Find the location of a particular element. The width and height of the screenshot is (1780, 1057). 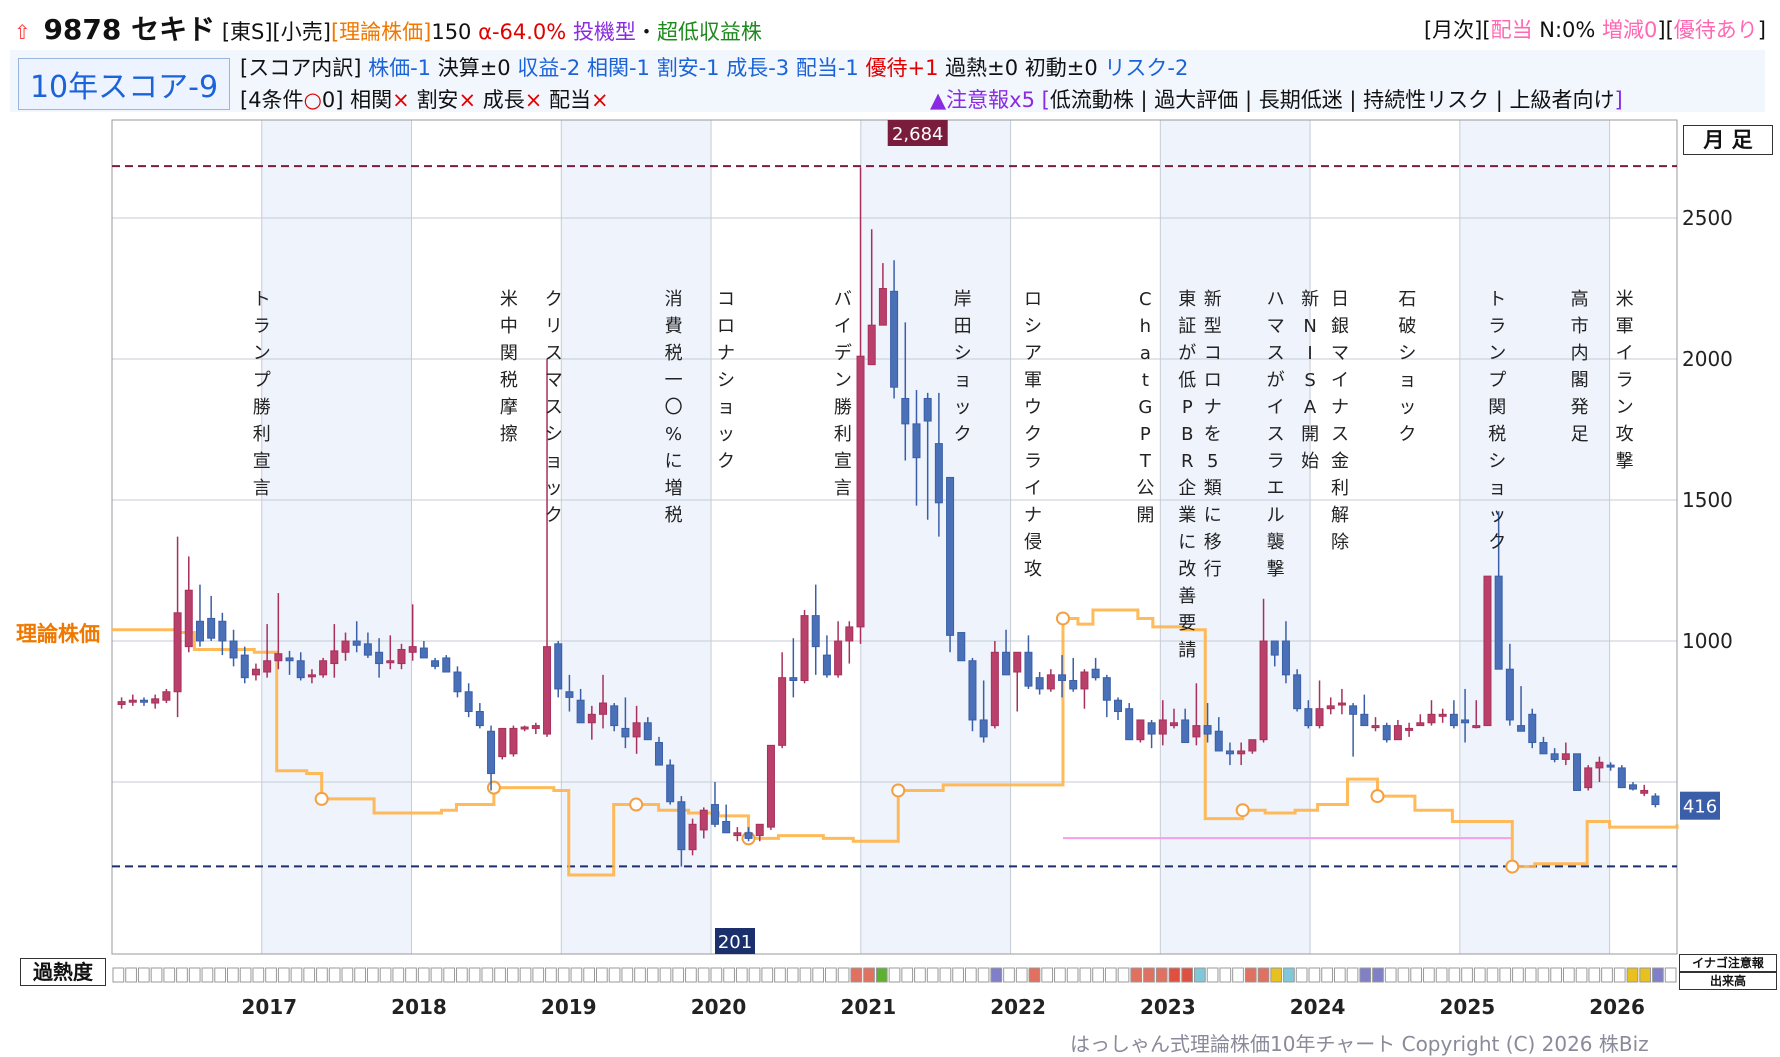

event-char: プ is located at coordinates (1497, 380).